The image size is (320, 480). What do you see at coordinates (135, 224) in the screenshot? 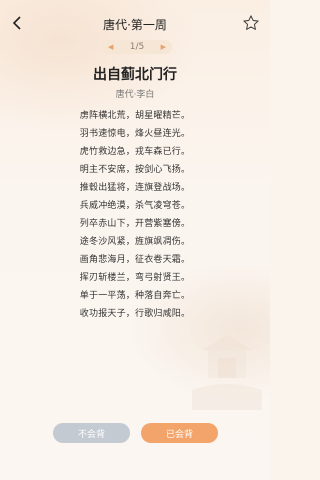
I see `poem-line: 列卒赤山下，开营紫塞傍。` at bounding box center [135, 224].